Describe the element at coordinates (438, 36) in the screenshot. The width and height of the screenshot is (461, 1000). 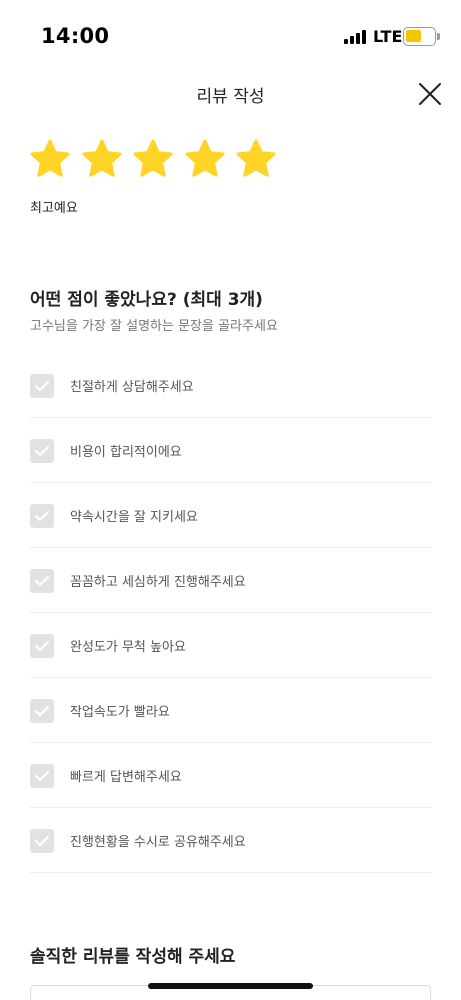
I see `battery-cap` at that location.